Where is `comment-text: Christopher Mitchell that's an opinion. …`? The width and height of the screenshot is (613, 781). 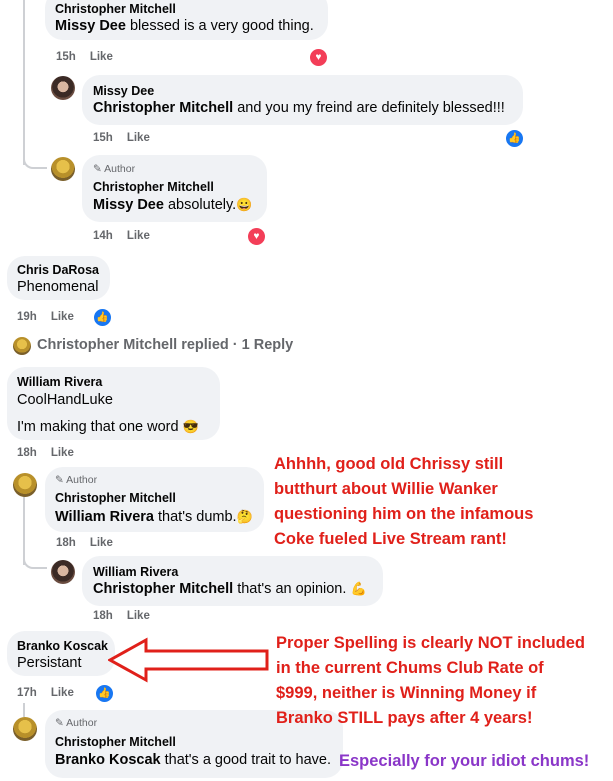 comment-text: Christopher Mitchell that's an opinion. … is located at coordinates (230, 589).